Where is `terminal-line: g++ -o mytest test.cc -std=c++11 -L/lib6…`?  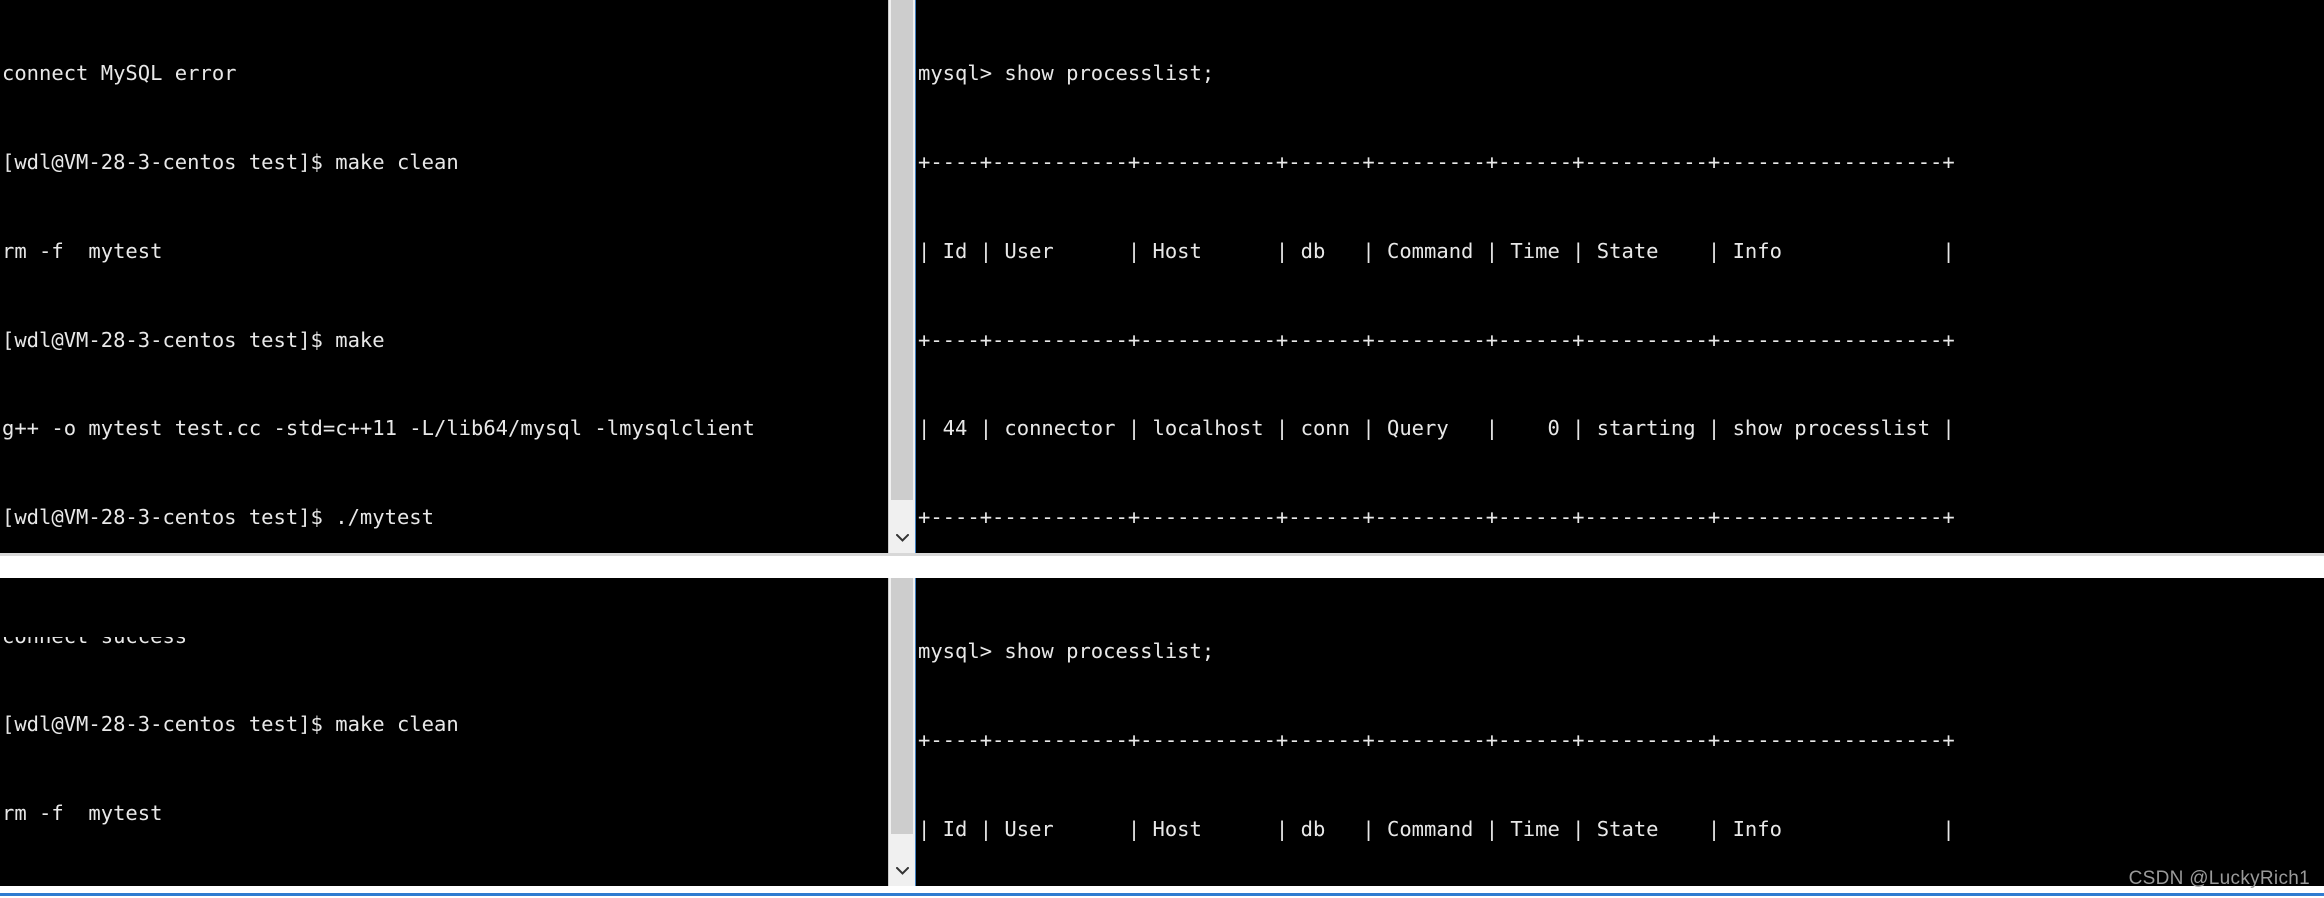
terminal-line: g++ -o mytest test.cc -std=c++11 -L/lib6… is located at coordinates (378, 428).